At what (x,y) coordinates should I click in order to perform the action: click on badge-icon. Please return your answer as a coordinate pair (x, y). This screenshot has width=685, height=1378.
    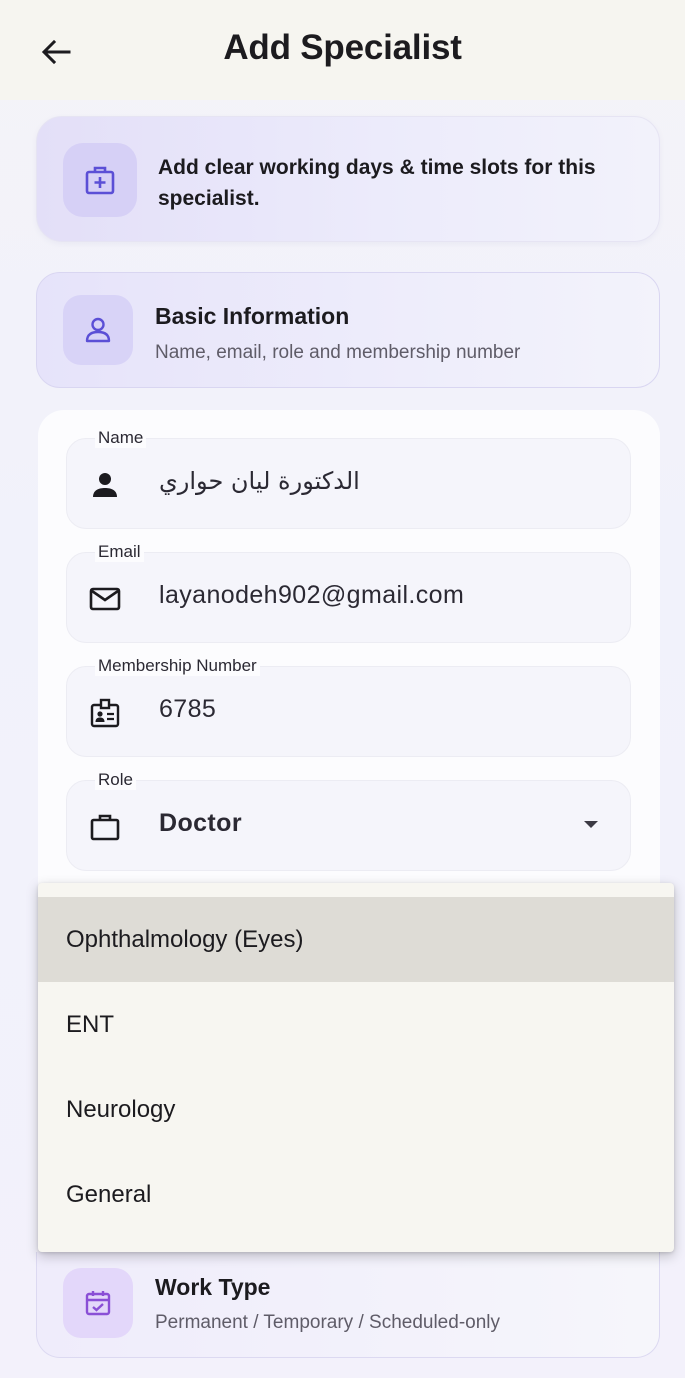
    Looking at the image, I should click on (105, 713).